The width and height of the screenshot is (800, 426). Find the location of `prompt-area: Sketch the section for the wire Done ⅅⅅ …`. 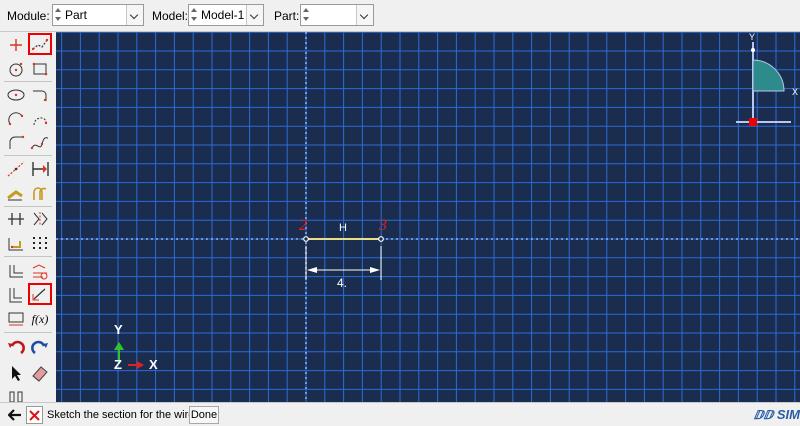

prompt-area: Sketch the section for the wire Done ⅅⅅ … is located at coordinates (400, 414).